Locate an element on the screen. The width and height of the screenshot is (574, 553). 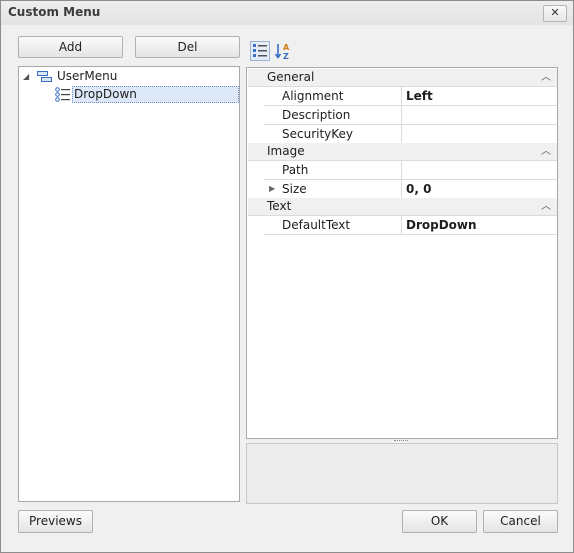
list-item-icon is located at coordinates (63, 94).